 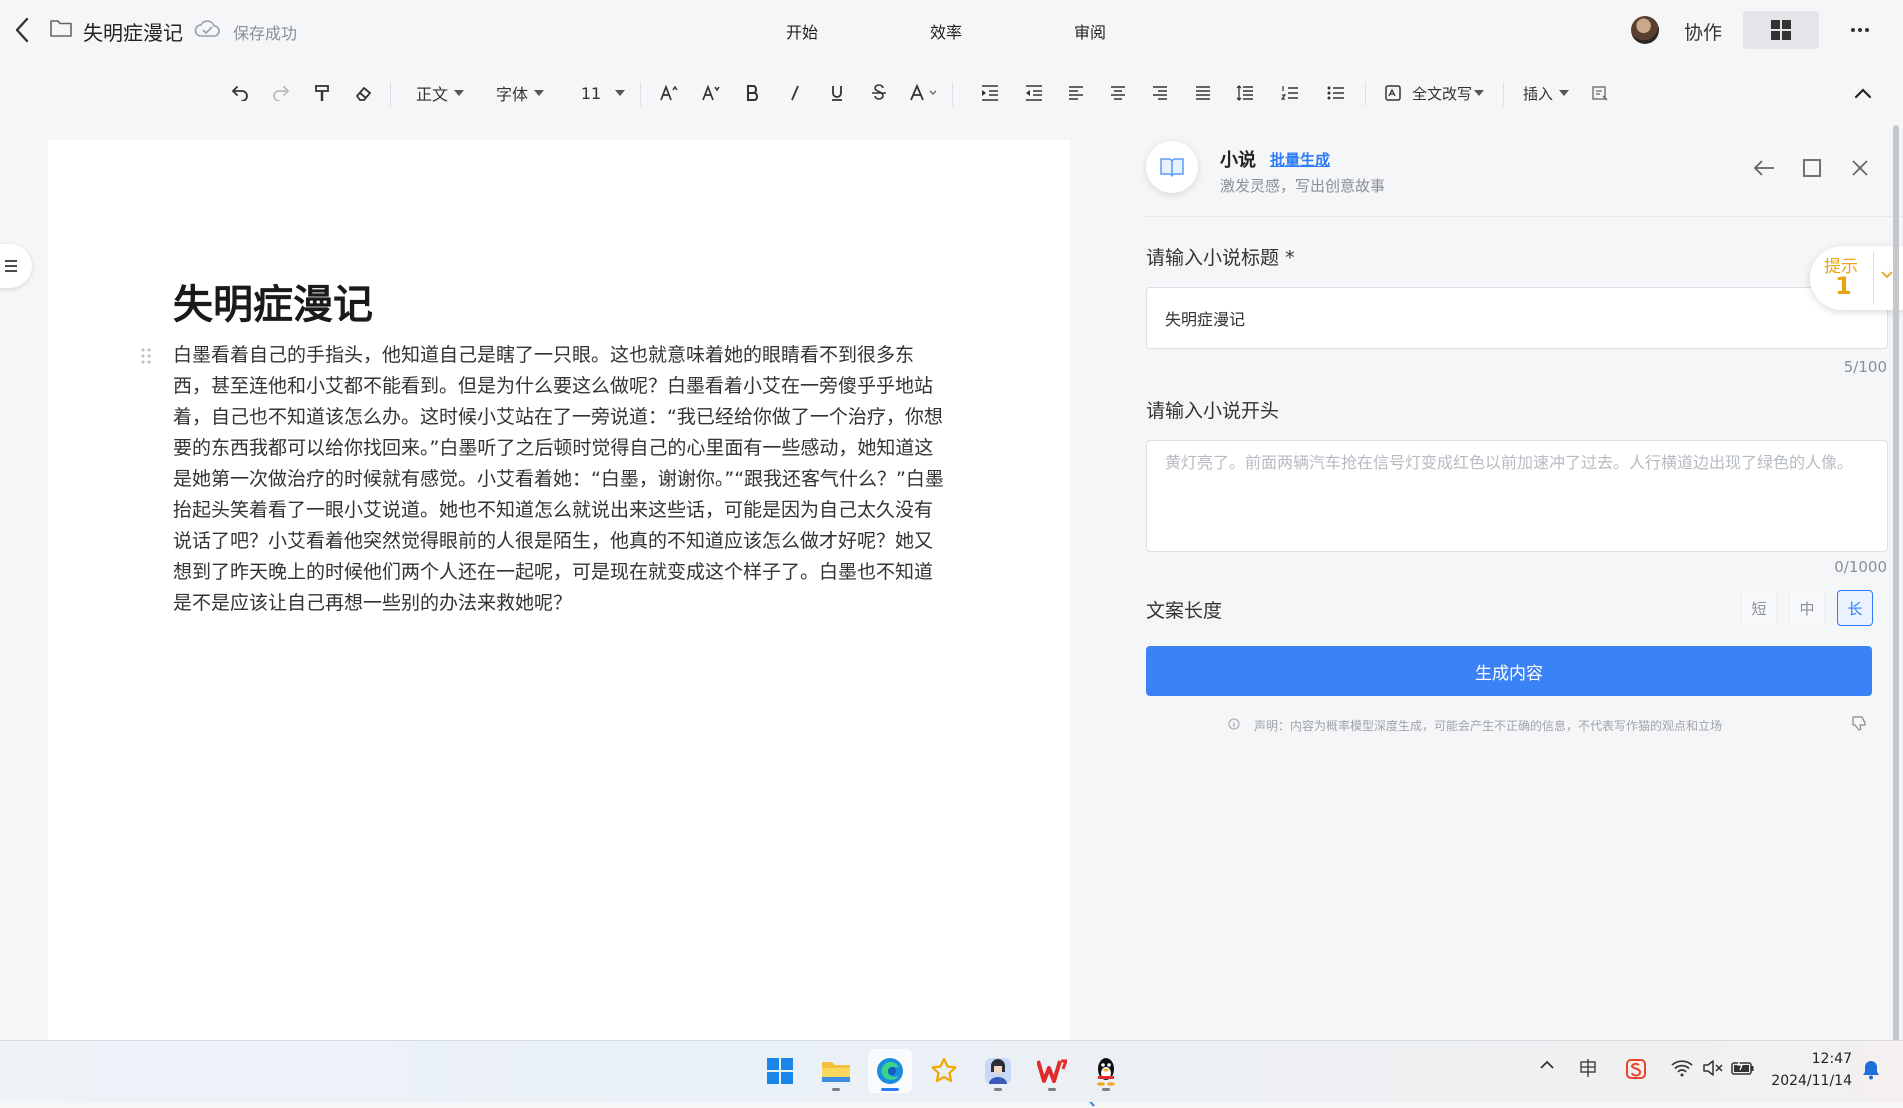 What do you see at coordinates (16, 266) in the screenshot?
I see `outline-toggle-button` at bounding box center [16, 266].